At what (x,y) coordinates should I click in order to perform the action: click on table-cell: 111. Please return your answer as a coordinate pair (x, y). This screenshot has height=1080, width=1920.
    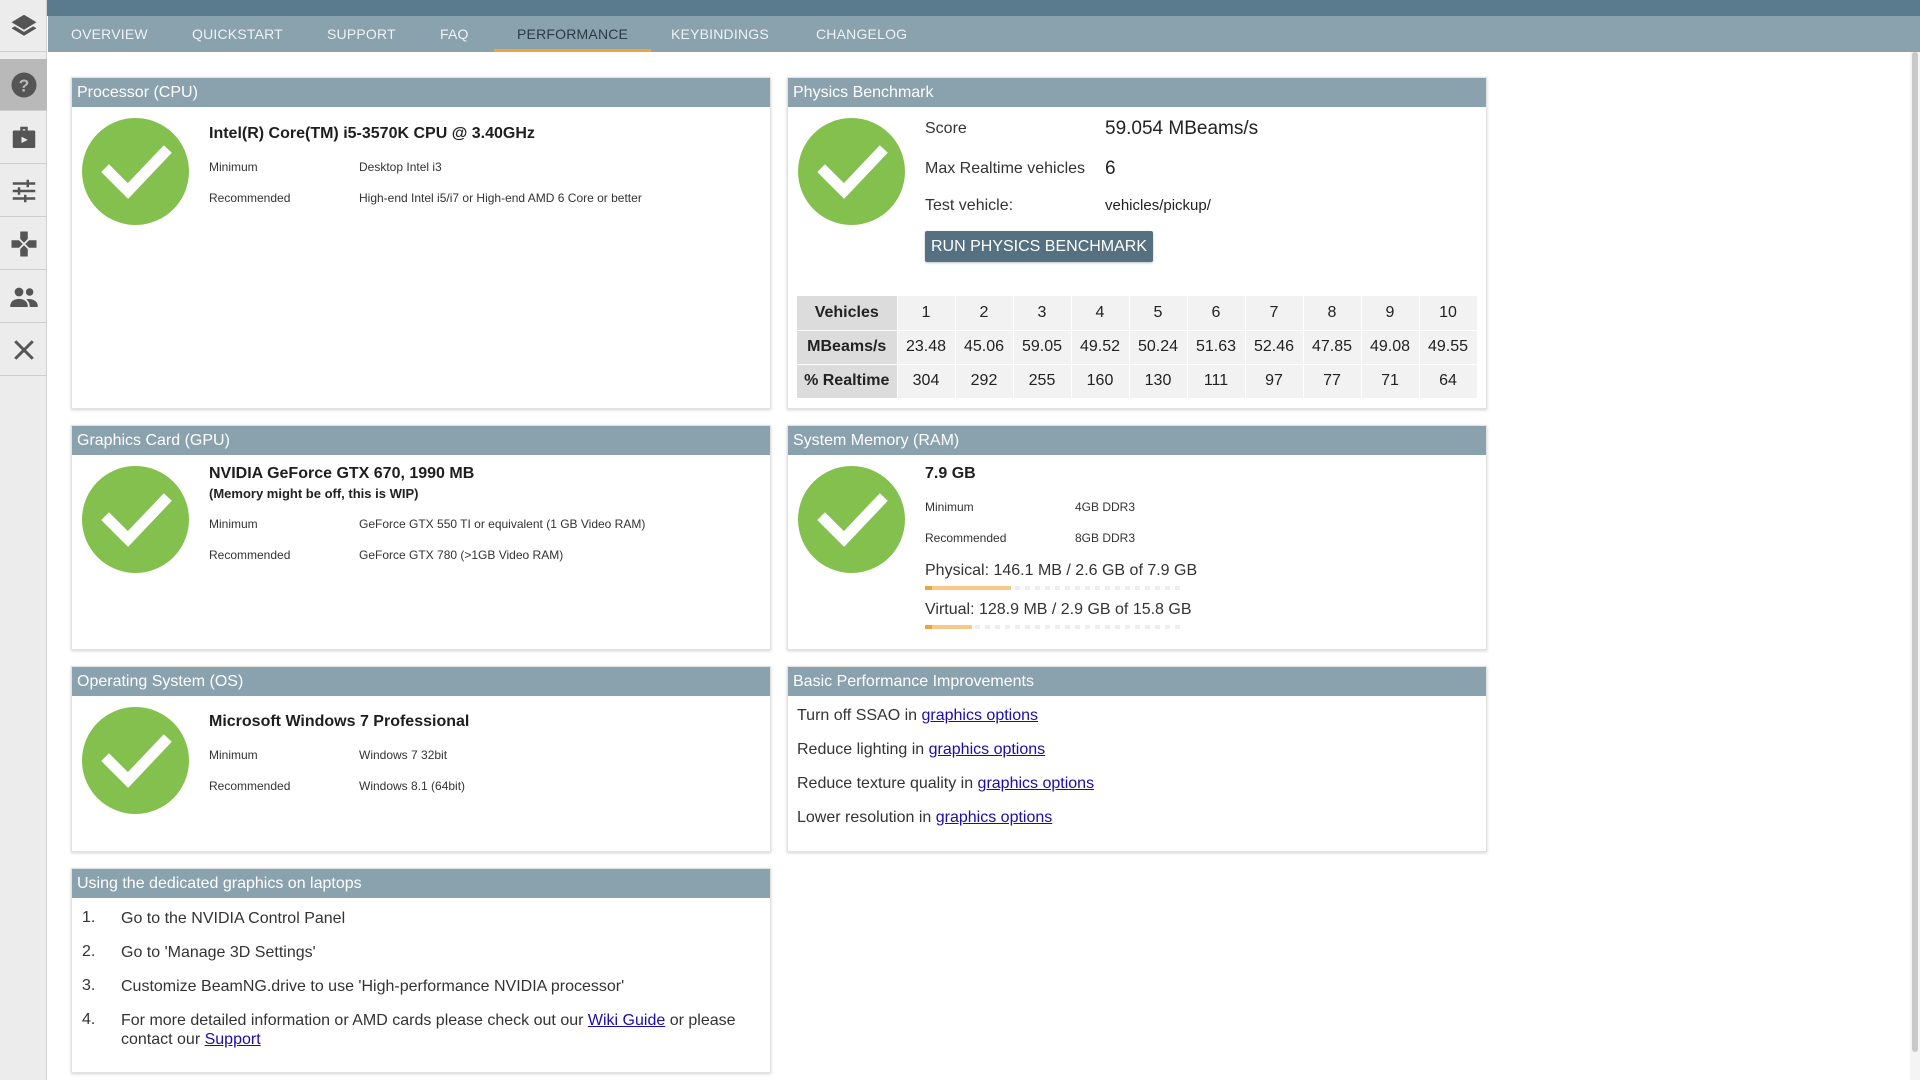
    Looking at the image, I should click on (1216, 381).